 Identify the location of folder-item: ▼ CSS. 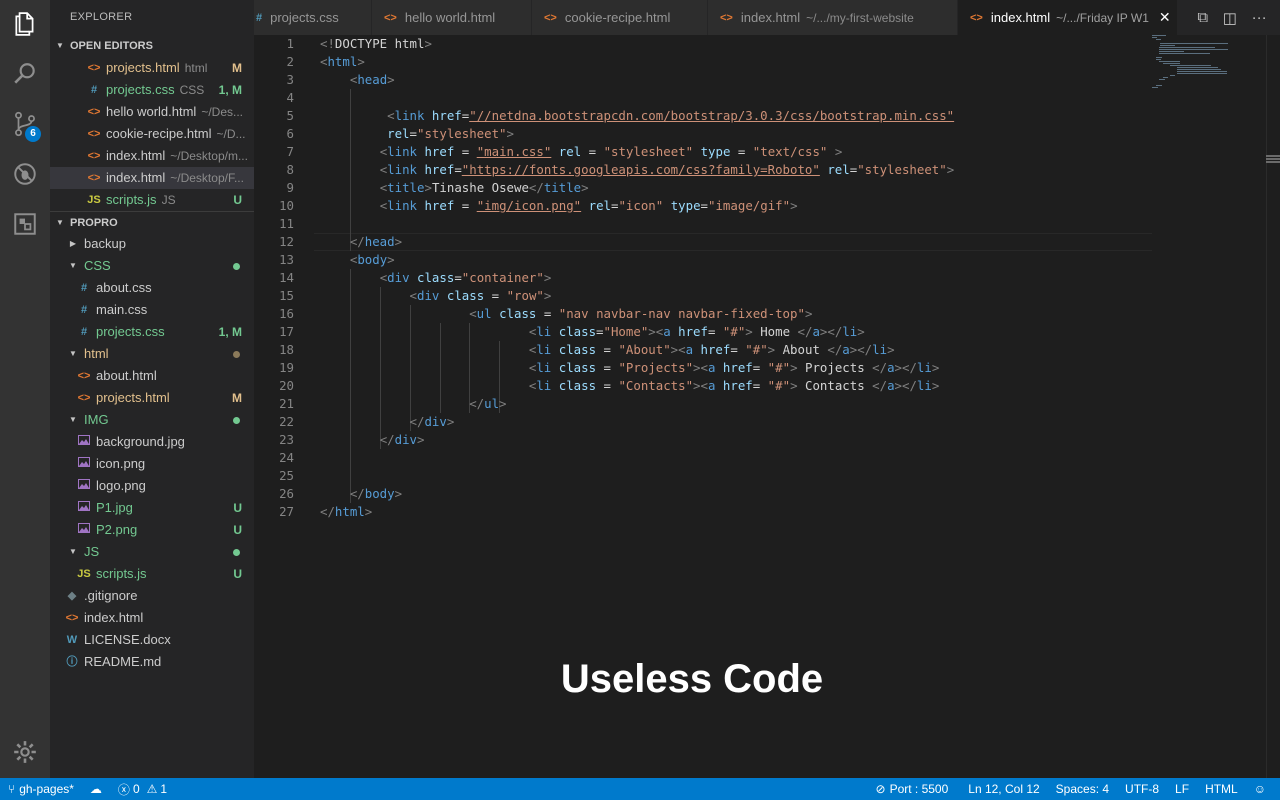
(152, 266).